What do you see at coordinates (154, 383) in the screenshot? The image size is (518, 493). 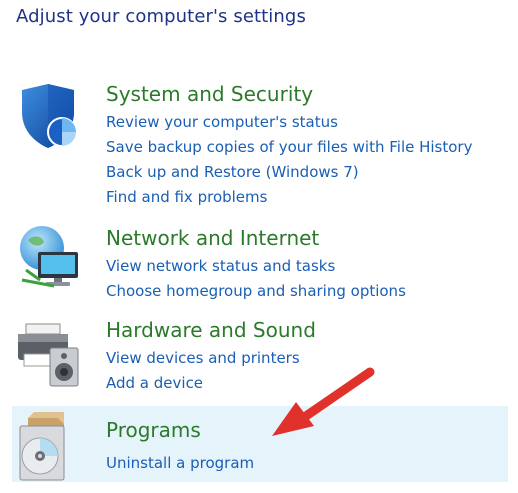 I see `link-add-device: Add a device` at bounding box center [154, 383].